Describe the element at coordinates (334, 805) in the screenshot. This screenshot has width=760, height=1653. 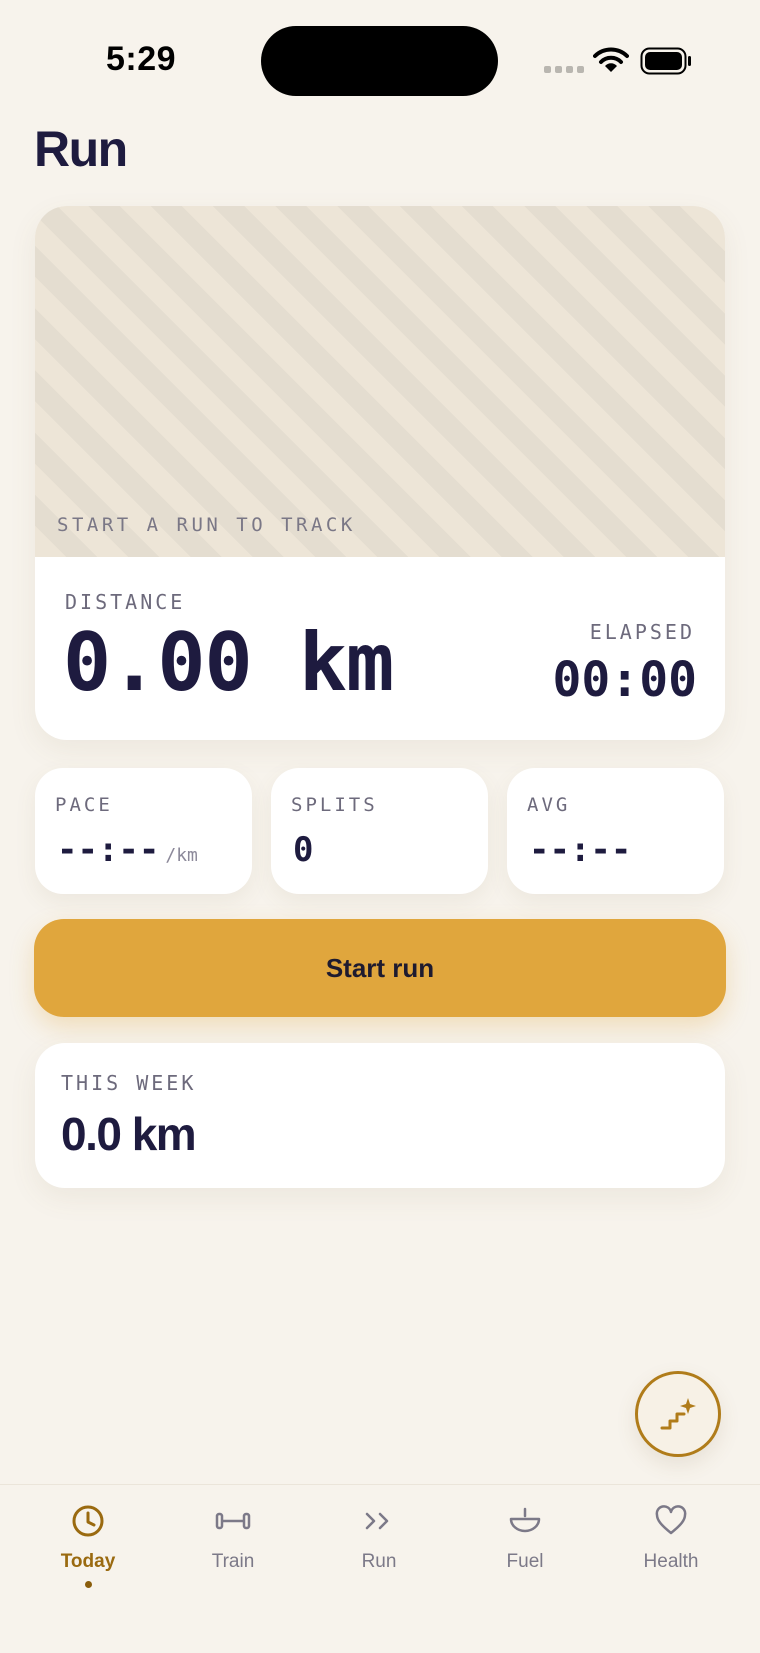
I see `splits-label: SPLITS` at that location.